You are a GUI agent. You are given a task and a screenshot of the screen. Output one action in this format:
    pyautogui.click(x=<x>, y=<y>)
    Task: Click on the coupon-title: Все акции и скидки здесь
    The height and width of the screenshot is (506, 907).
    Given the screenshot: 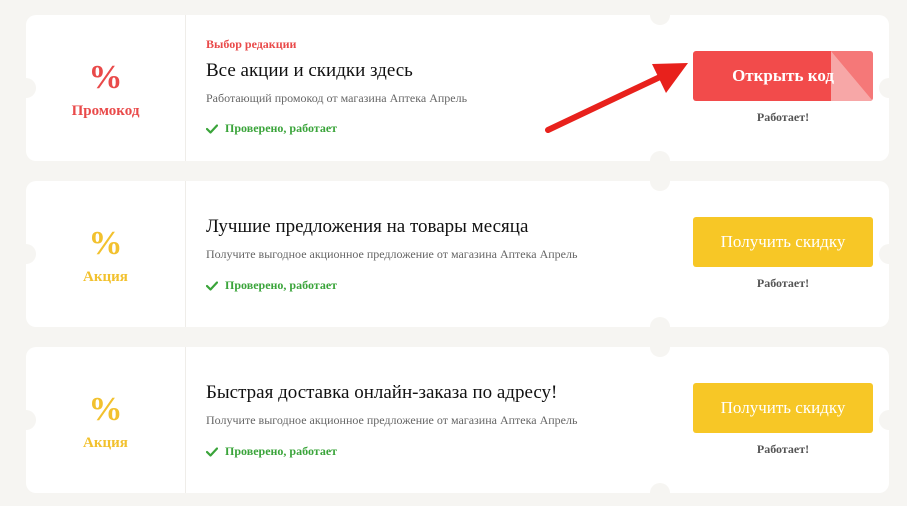 What is the action you would take?
    pyautogui.click(x=309, y=71)
    